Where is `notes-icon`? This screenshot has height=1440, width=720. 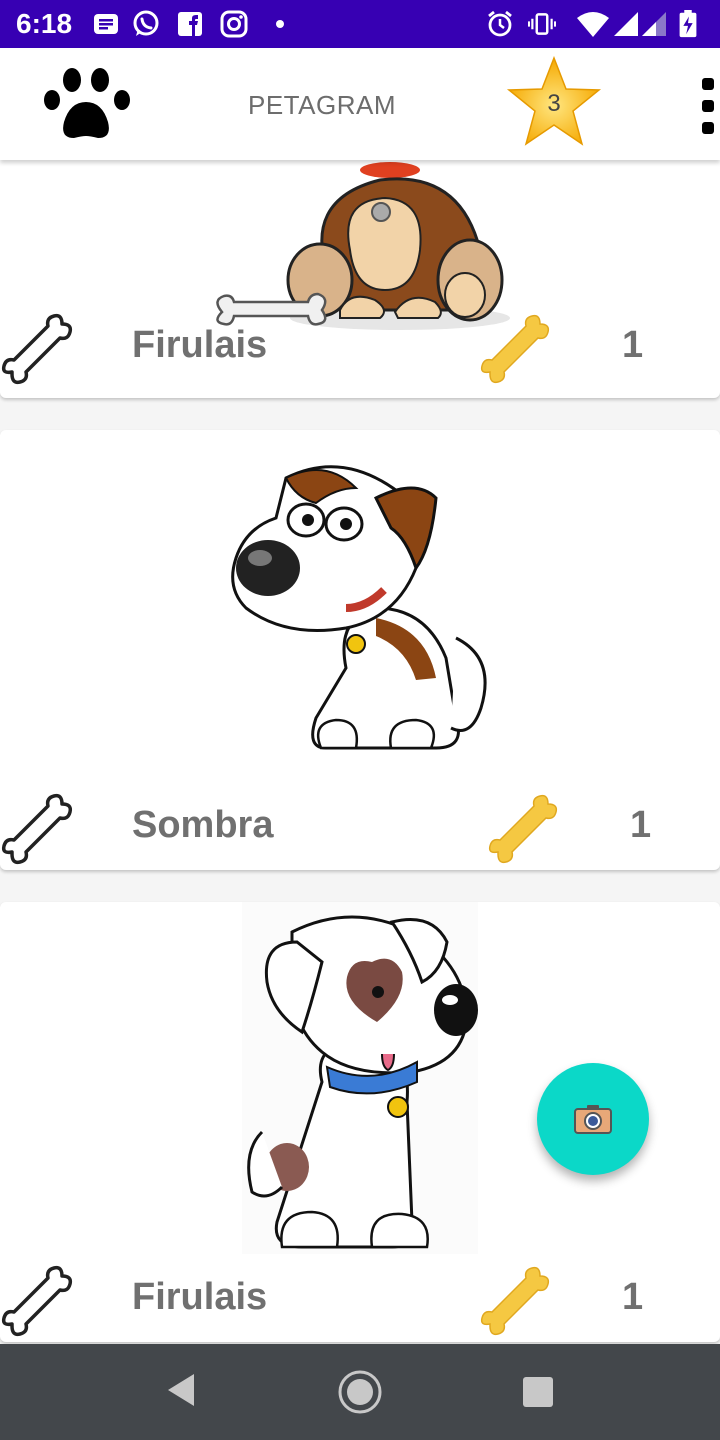 notes-icon is located at coordinates (106, 24).